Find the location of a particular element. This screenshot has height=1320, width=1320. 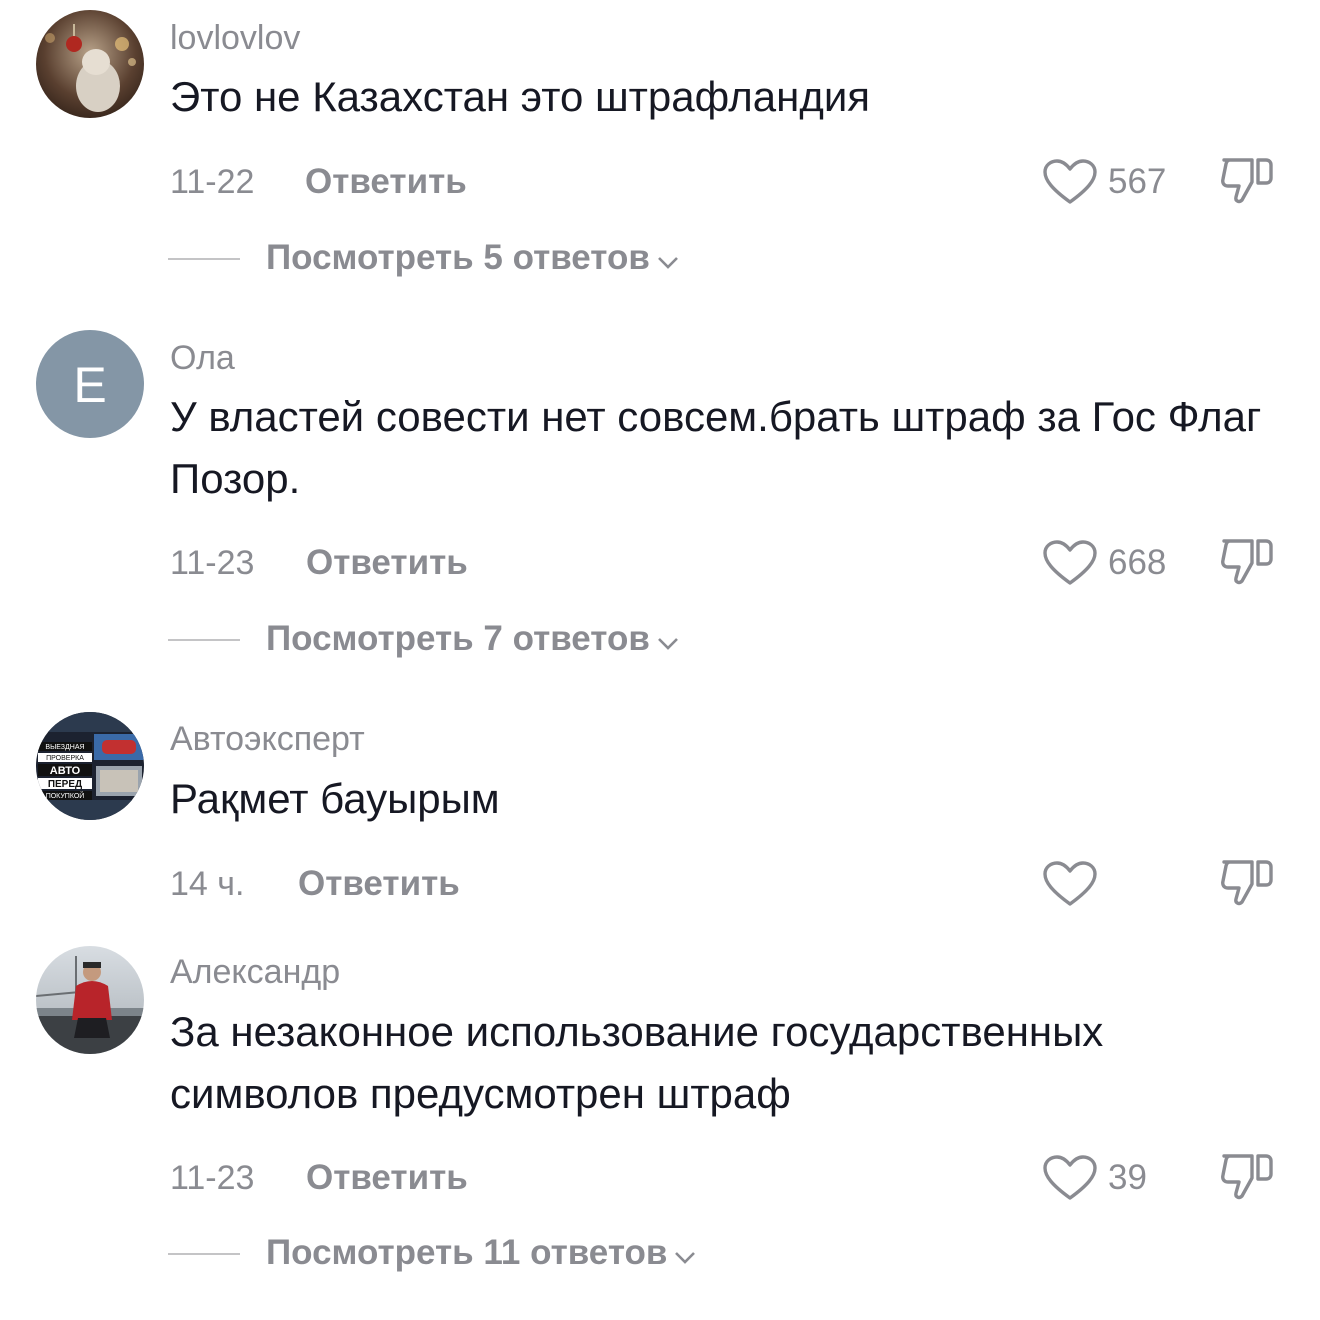

avatar-banner-line: АВТО is located at coordinates (65, 771).